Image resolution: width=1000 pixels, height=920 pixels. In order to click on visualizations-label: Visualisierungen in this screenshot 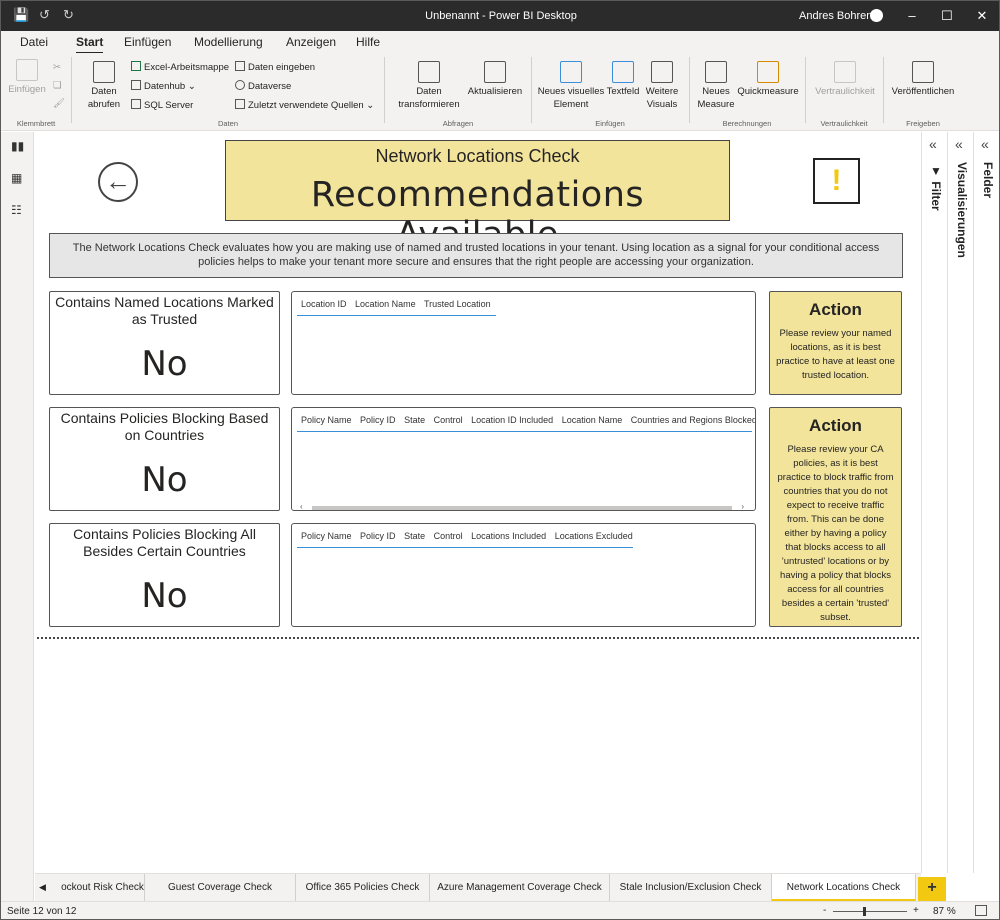, I will do `click(962, 210)`.